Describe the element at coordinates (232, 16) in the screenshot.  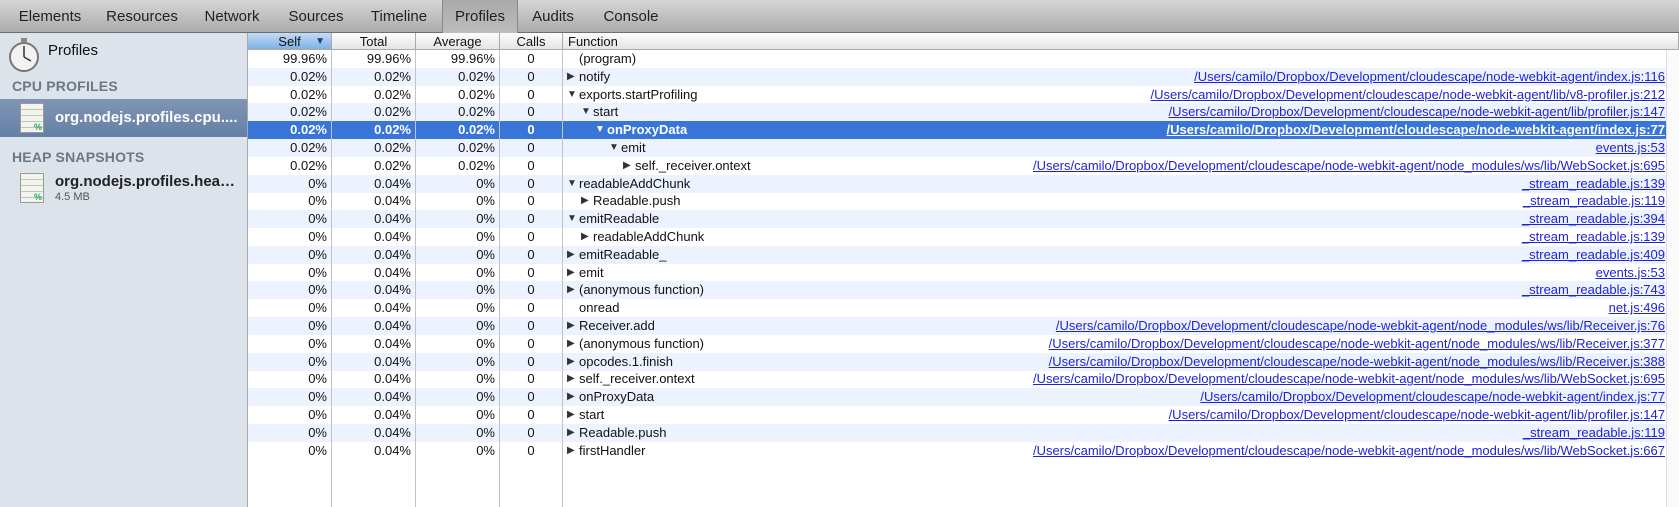
I see `tab-network: Network` at that location.